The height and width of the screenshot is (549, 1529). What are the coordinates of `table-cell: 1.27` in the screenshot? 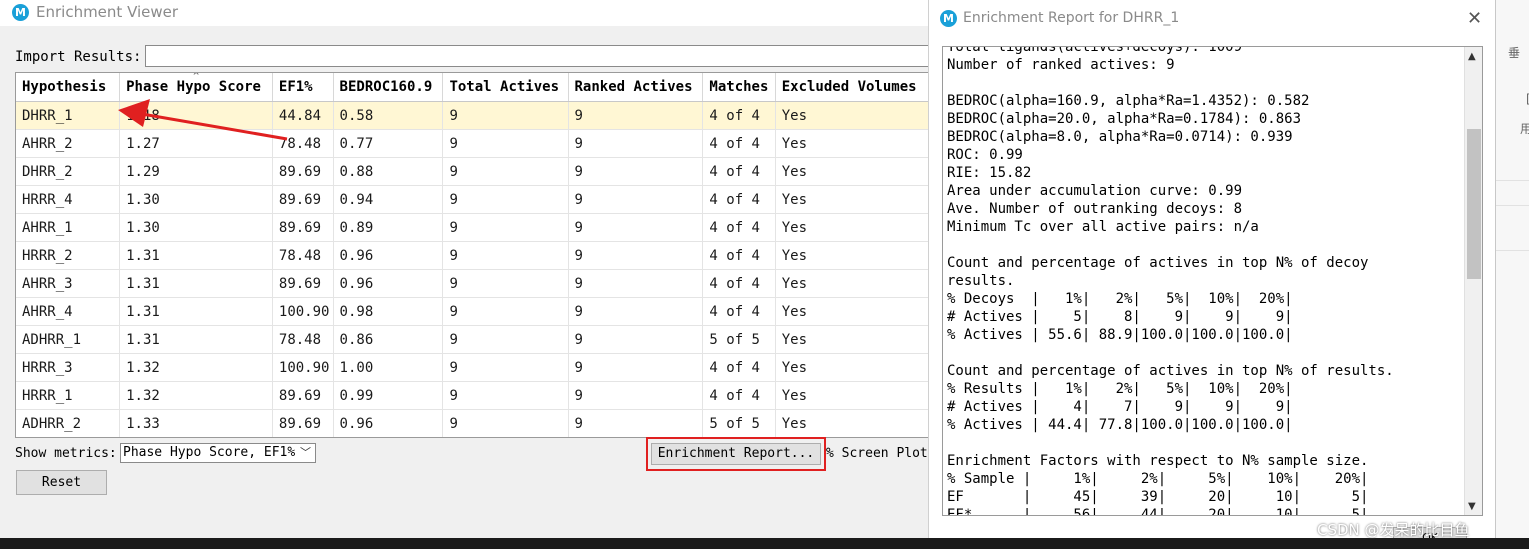 It's located at (196, 143).